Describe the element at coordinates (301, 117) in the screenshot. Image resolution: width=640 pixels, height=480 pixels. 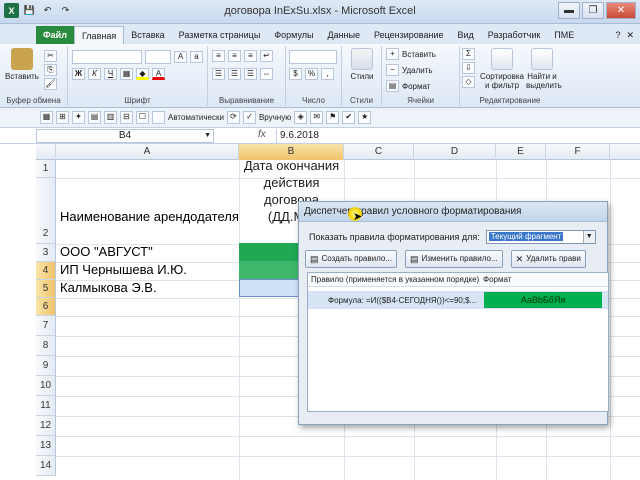
I see `toolbar-icon-8: ◈` at that location.